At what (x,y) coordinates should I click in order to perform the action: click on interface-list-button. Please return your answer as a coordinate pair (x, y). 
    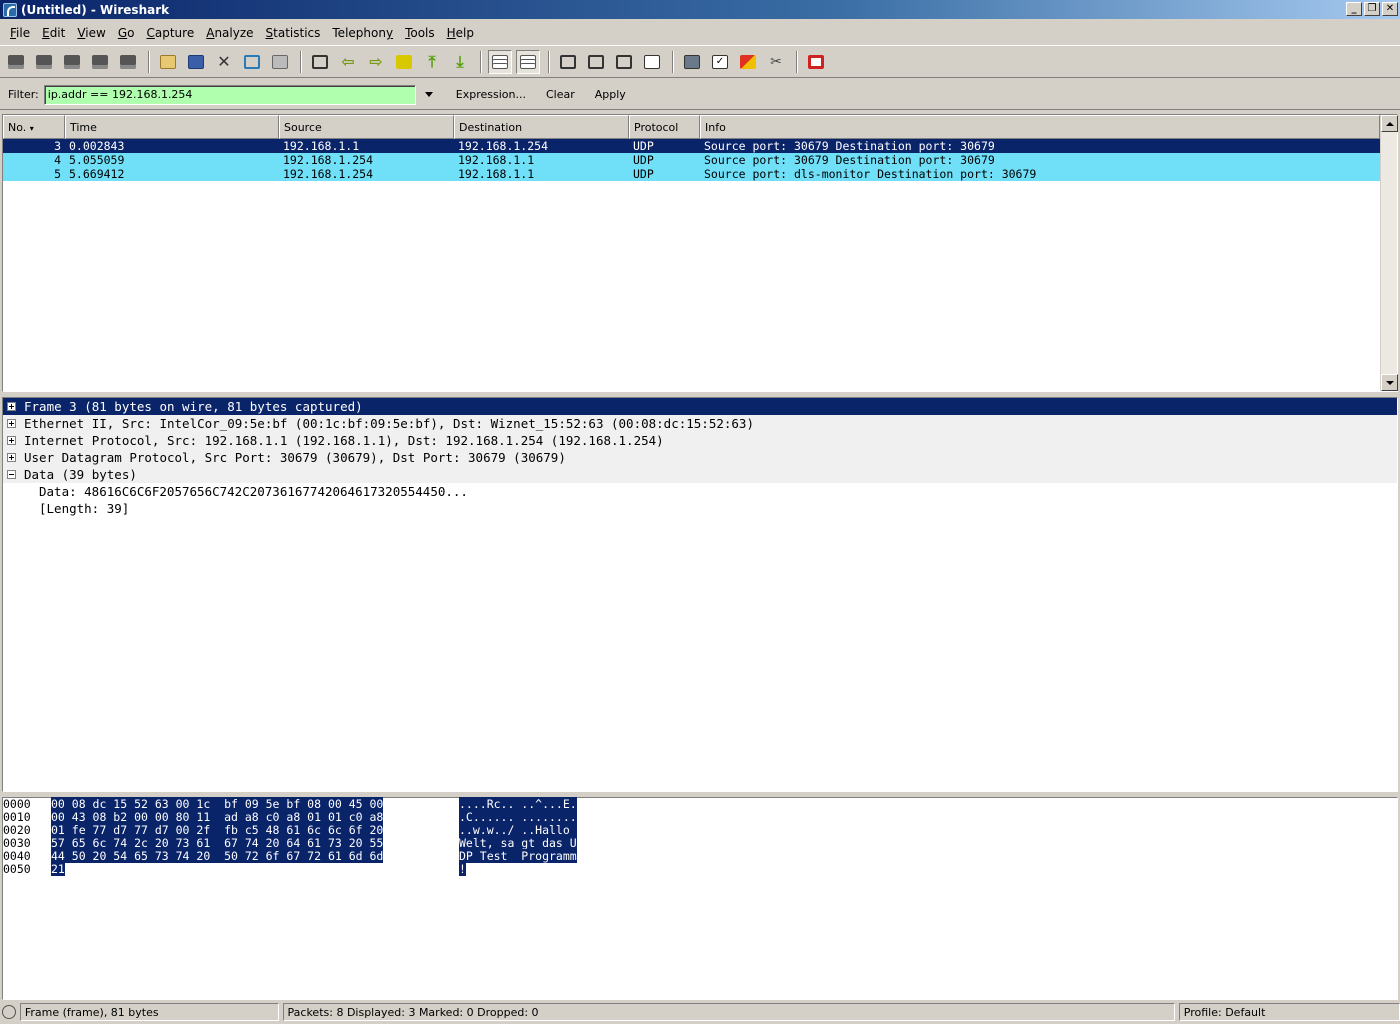
    Looking at the image, I should click on (16, 62).